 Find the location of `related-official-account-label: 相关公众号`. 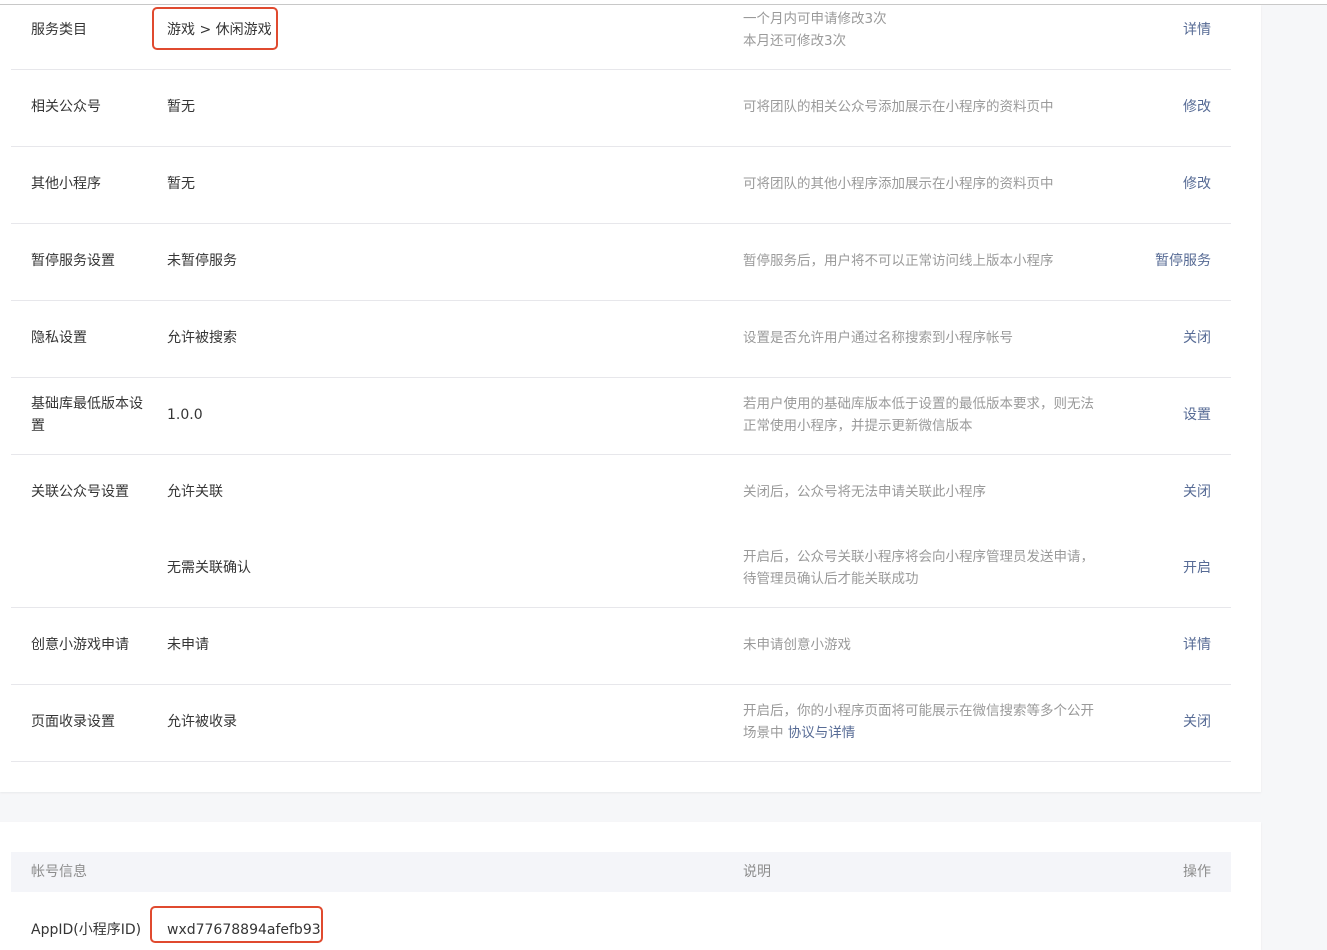

related-official-account-label: 相关公众号 is located at coordinates (66, 107).